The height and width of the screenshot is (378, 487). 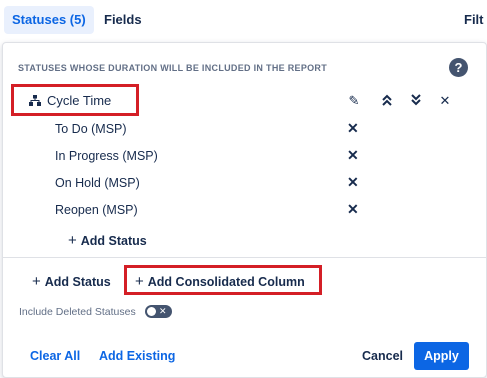 I want to click on highlight-consolidated, so click(x=223, y=280).